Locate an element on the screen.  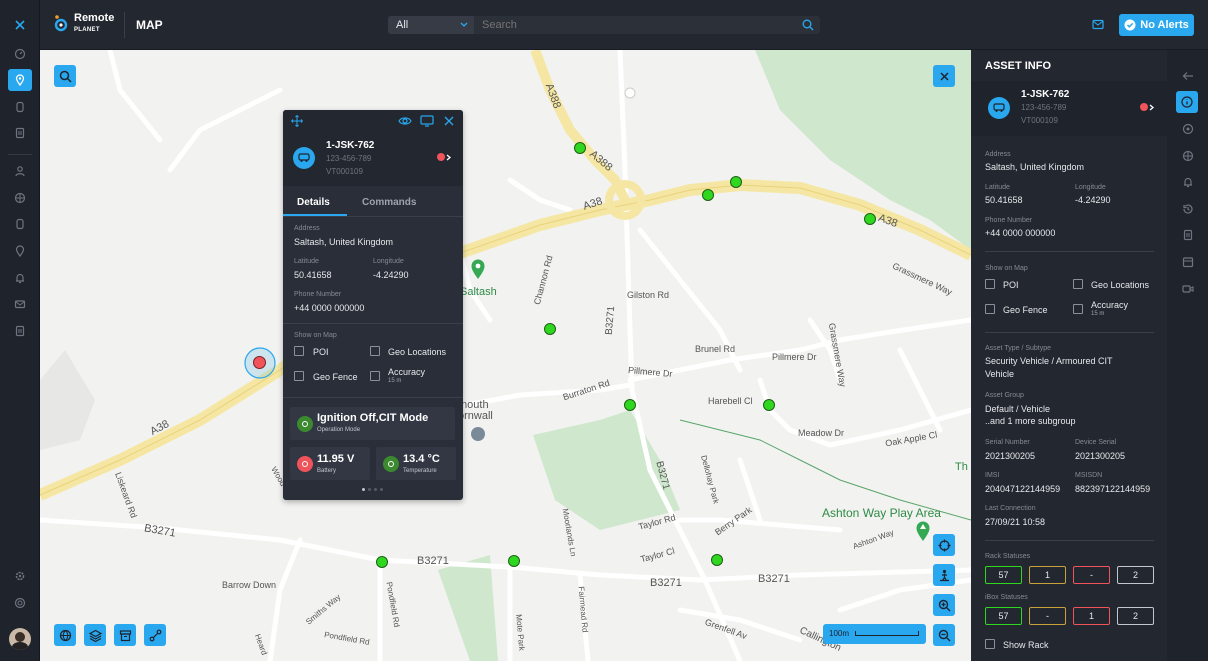
tab-commands: Commands is located at coordinates (389, 202).